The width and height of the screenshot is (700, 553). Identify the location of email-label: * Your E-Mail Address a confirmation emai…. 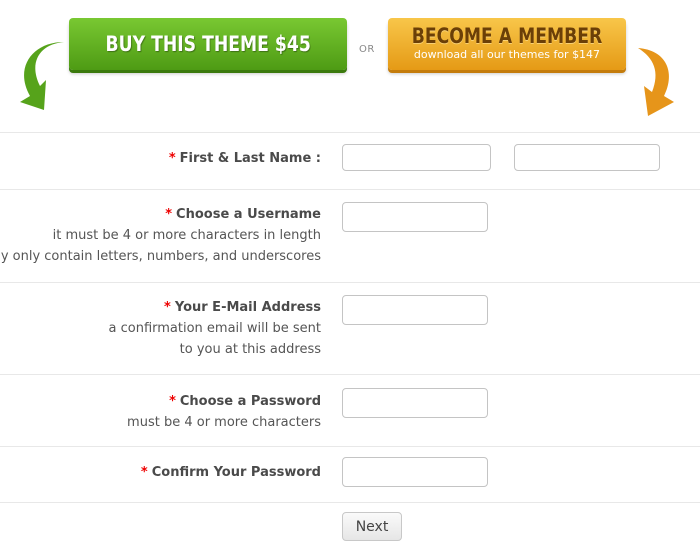
(215, 328).